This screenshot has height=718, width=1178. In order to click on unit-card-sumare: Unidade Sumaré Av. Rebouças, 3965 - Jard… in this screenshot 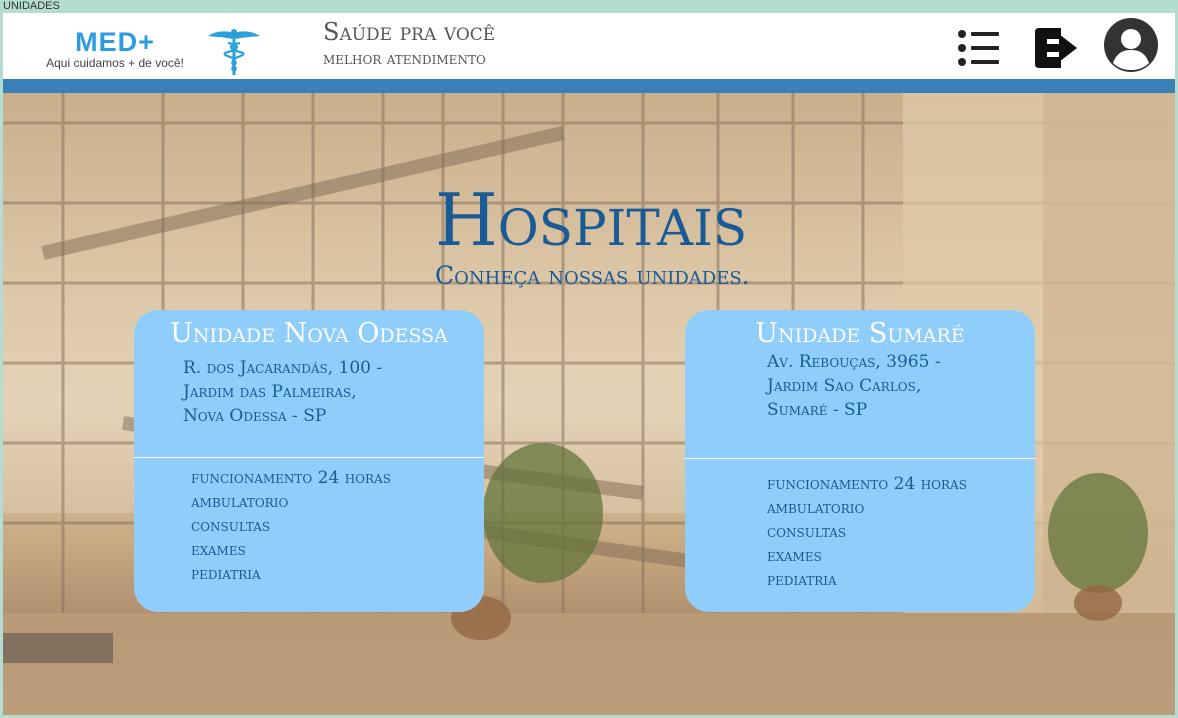, I will do `click(860, 461)`.